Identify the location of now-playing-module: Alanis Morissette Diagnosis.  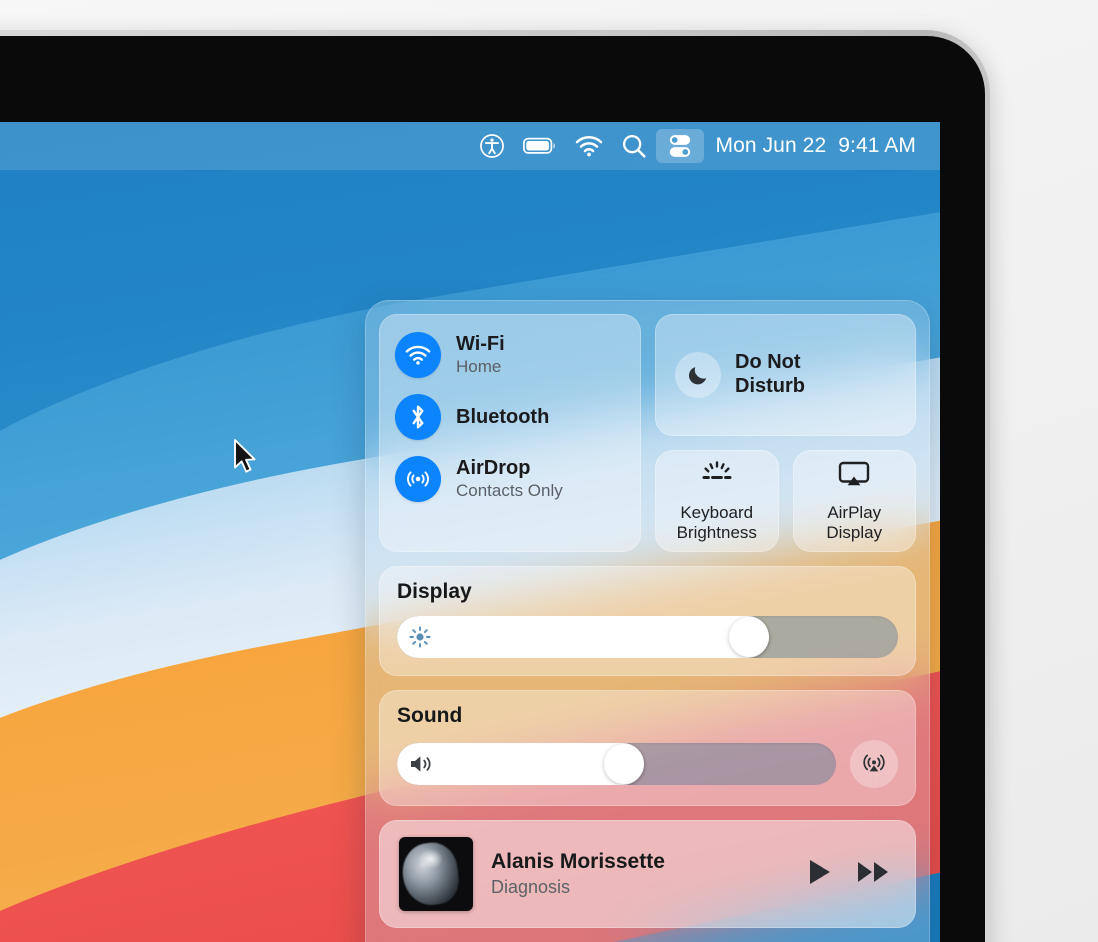
(647, 874).